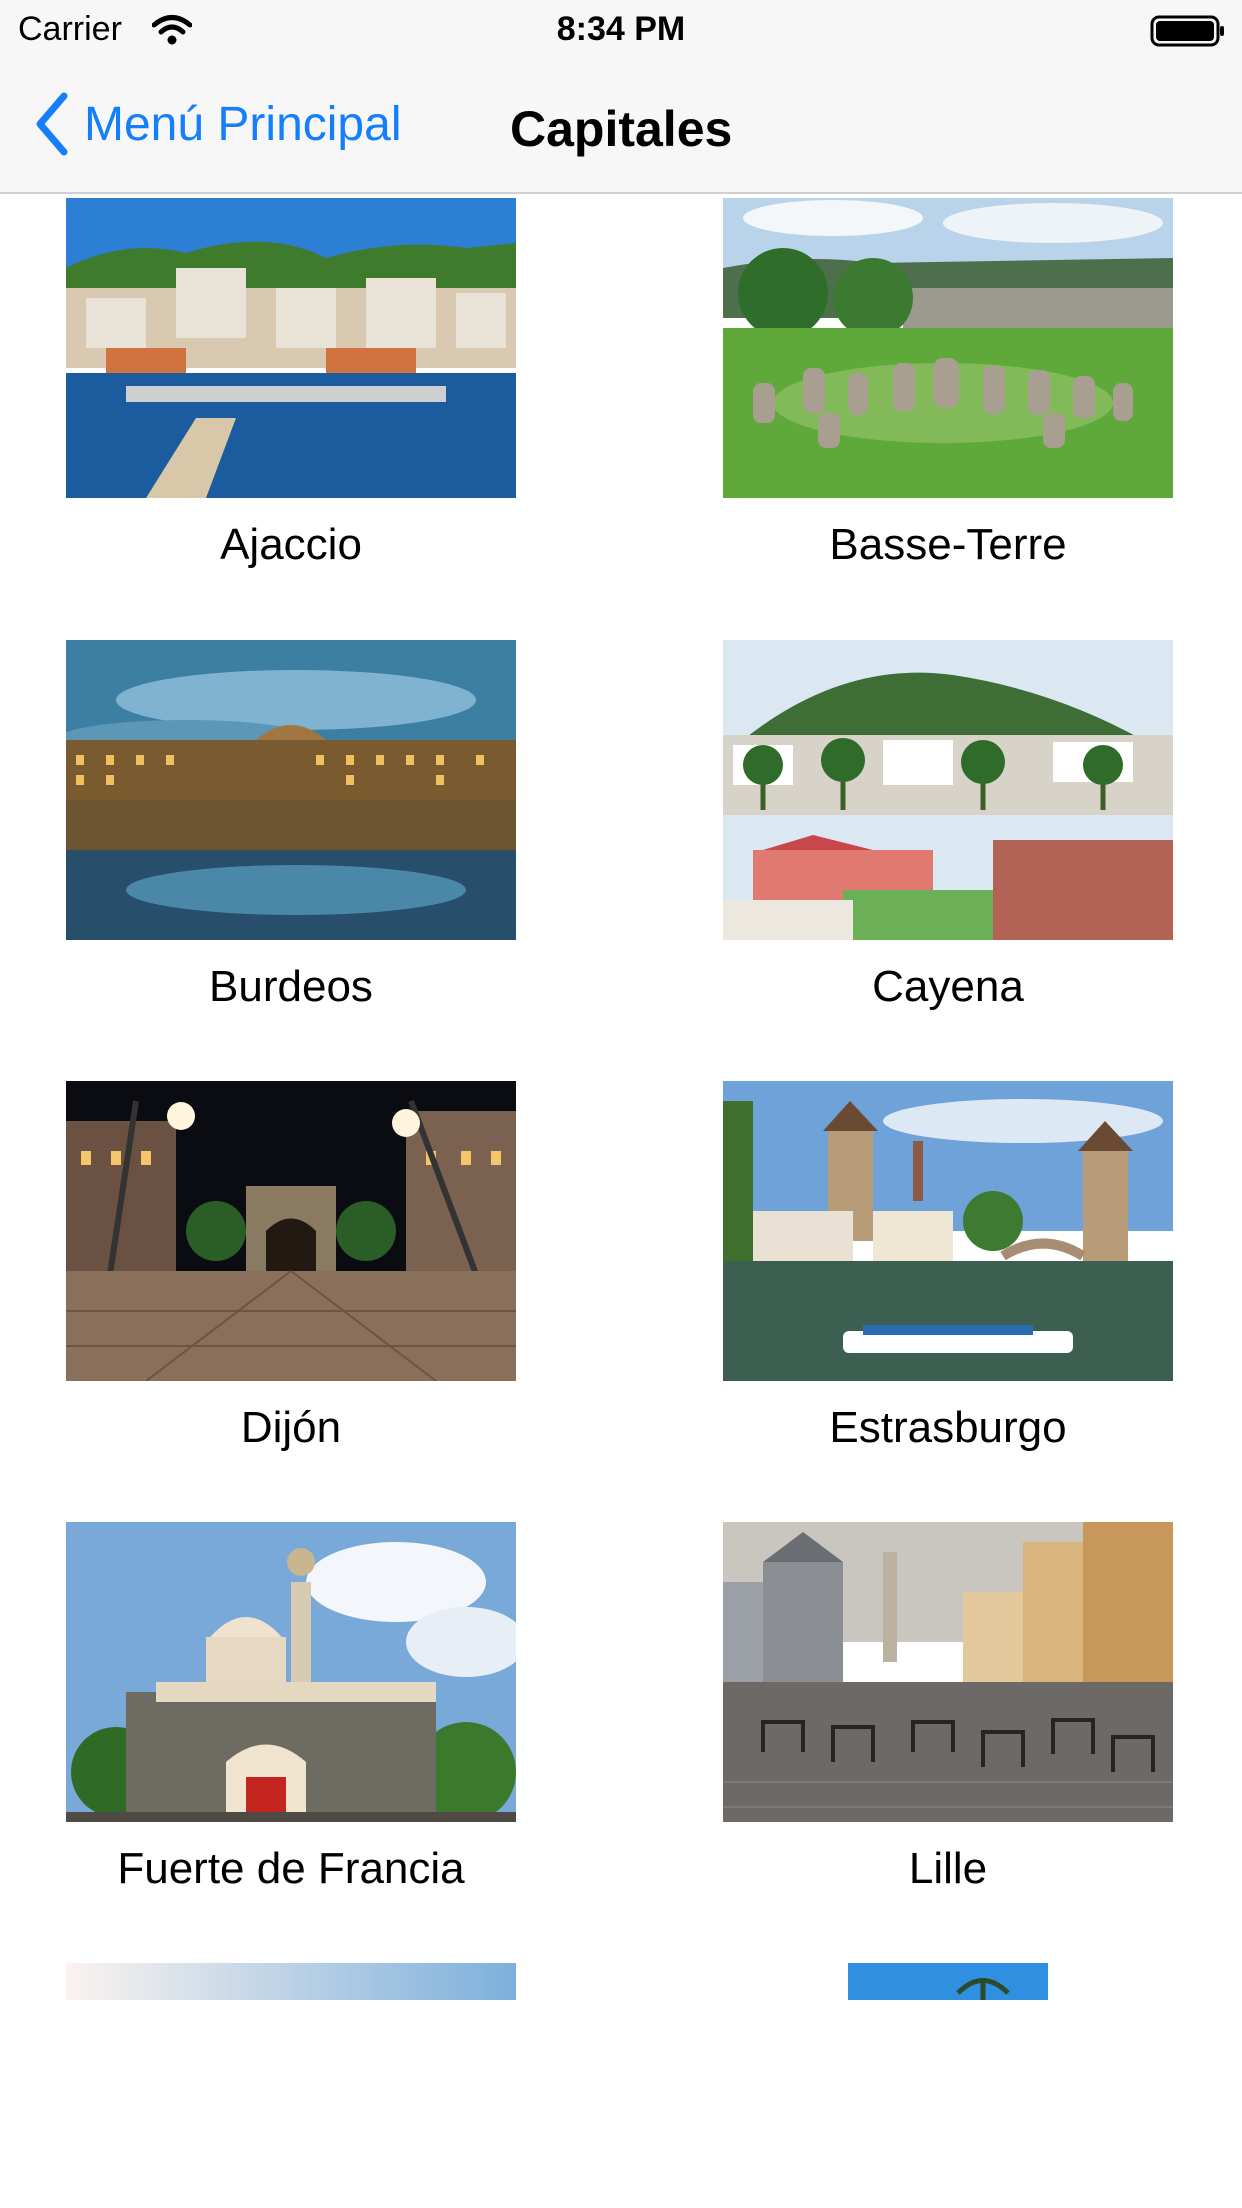  I want to click on status-time: 8:34 PM, so click(621, 29).